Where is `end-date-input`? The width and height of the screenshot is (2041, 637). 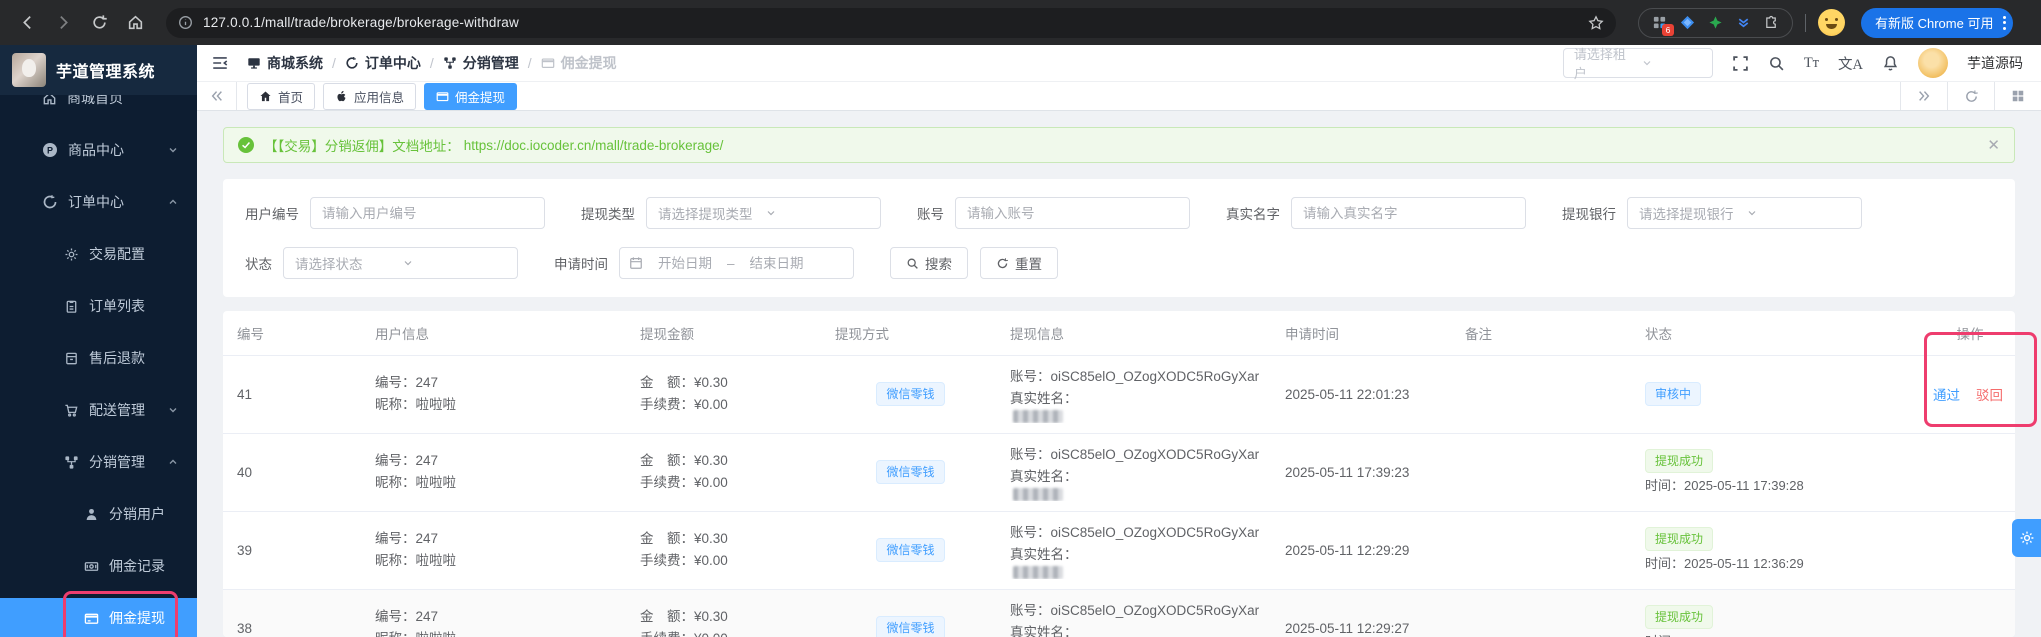
end-date-input is located at coordinates (776, 263).